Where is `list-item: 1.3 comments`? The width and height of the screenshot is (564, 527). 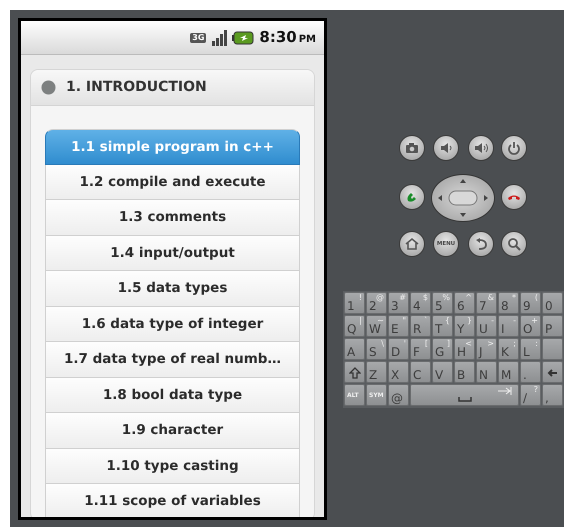 list-item: 1.3 comments is located at coordinates (172, 218).